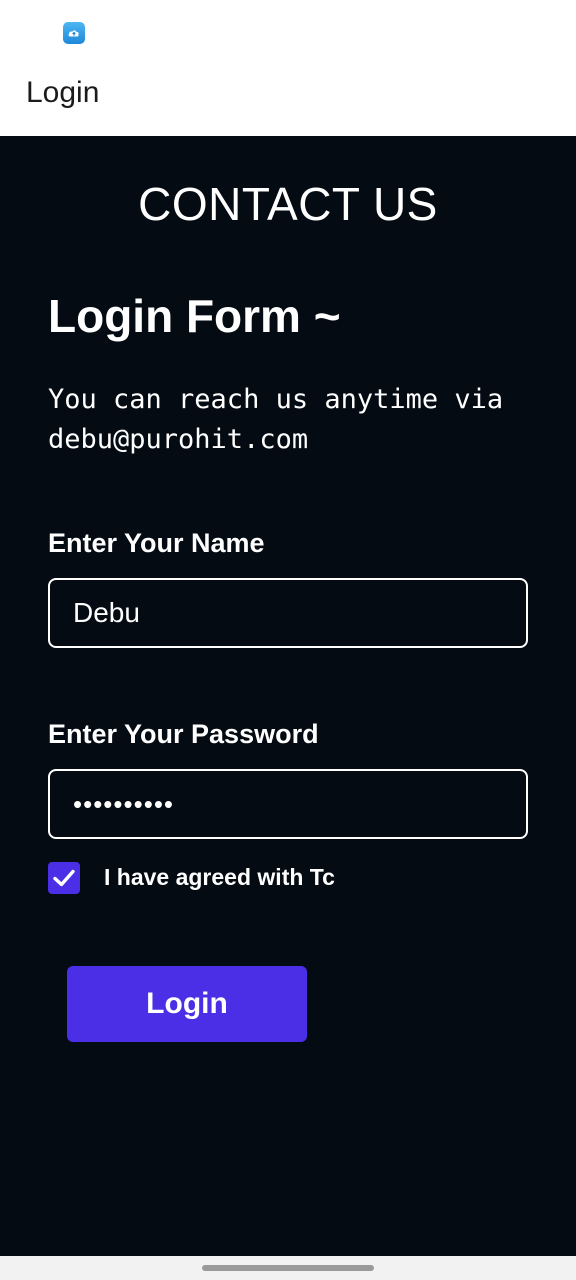  Describe the element at coordinates (288, 804) in the screenshot. I see `password-input: ••••••••••` at that location.